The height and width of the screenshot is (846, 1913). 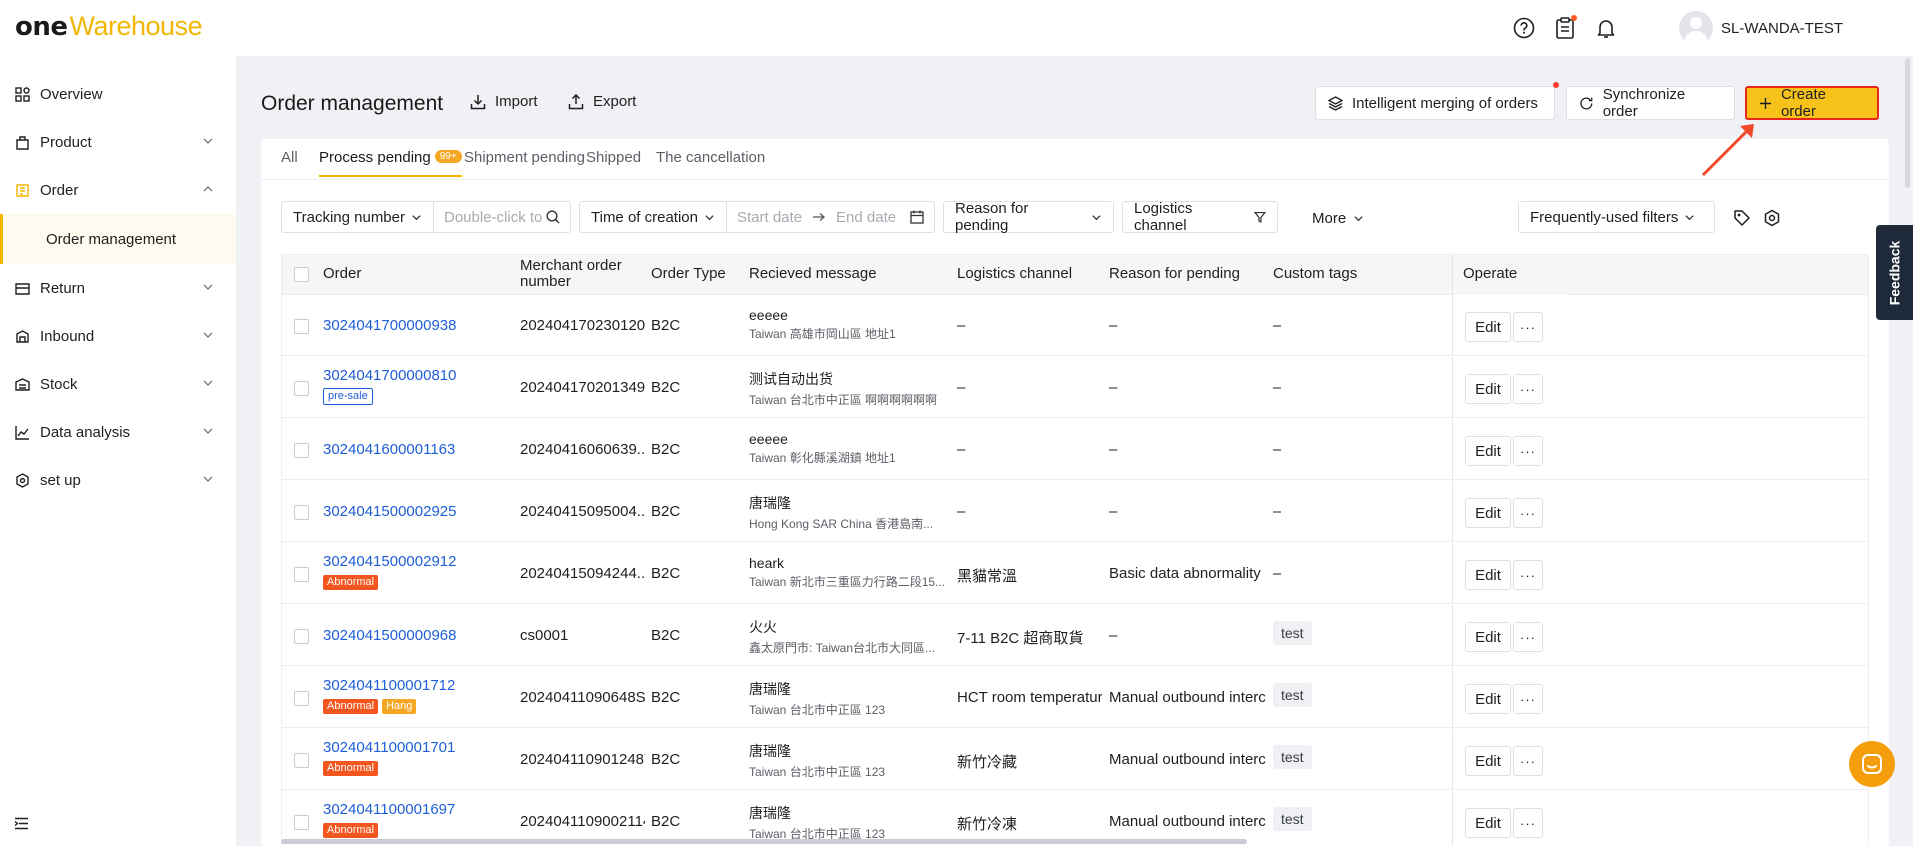 I want to click on order-link: 3024041100001701, so click(x=389, y=747).